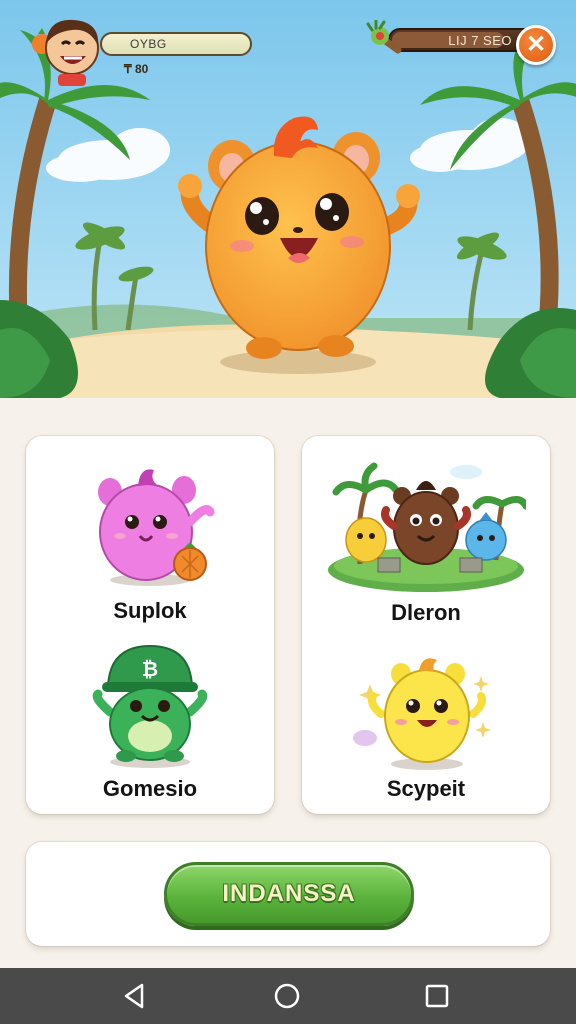  I want to click on player-coins: ₸ 80, so click(136, 69).